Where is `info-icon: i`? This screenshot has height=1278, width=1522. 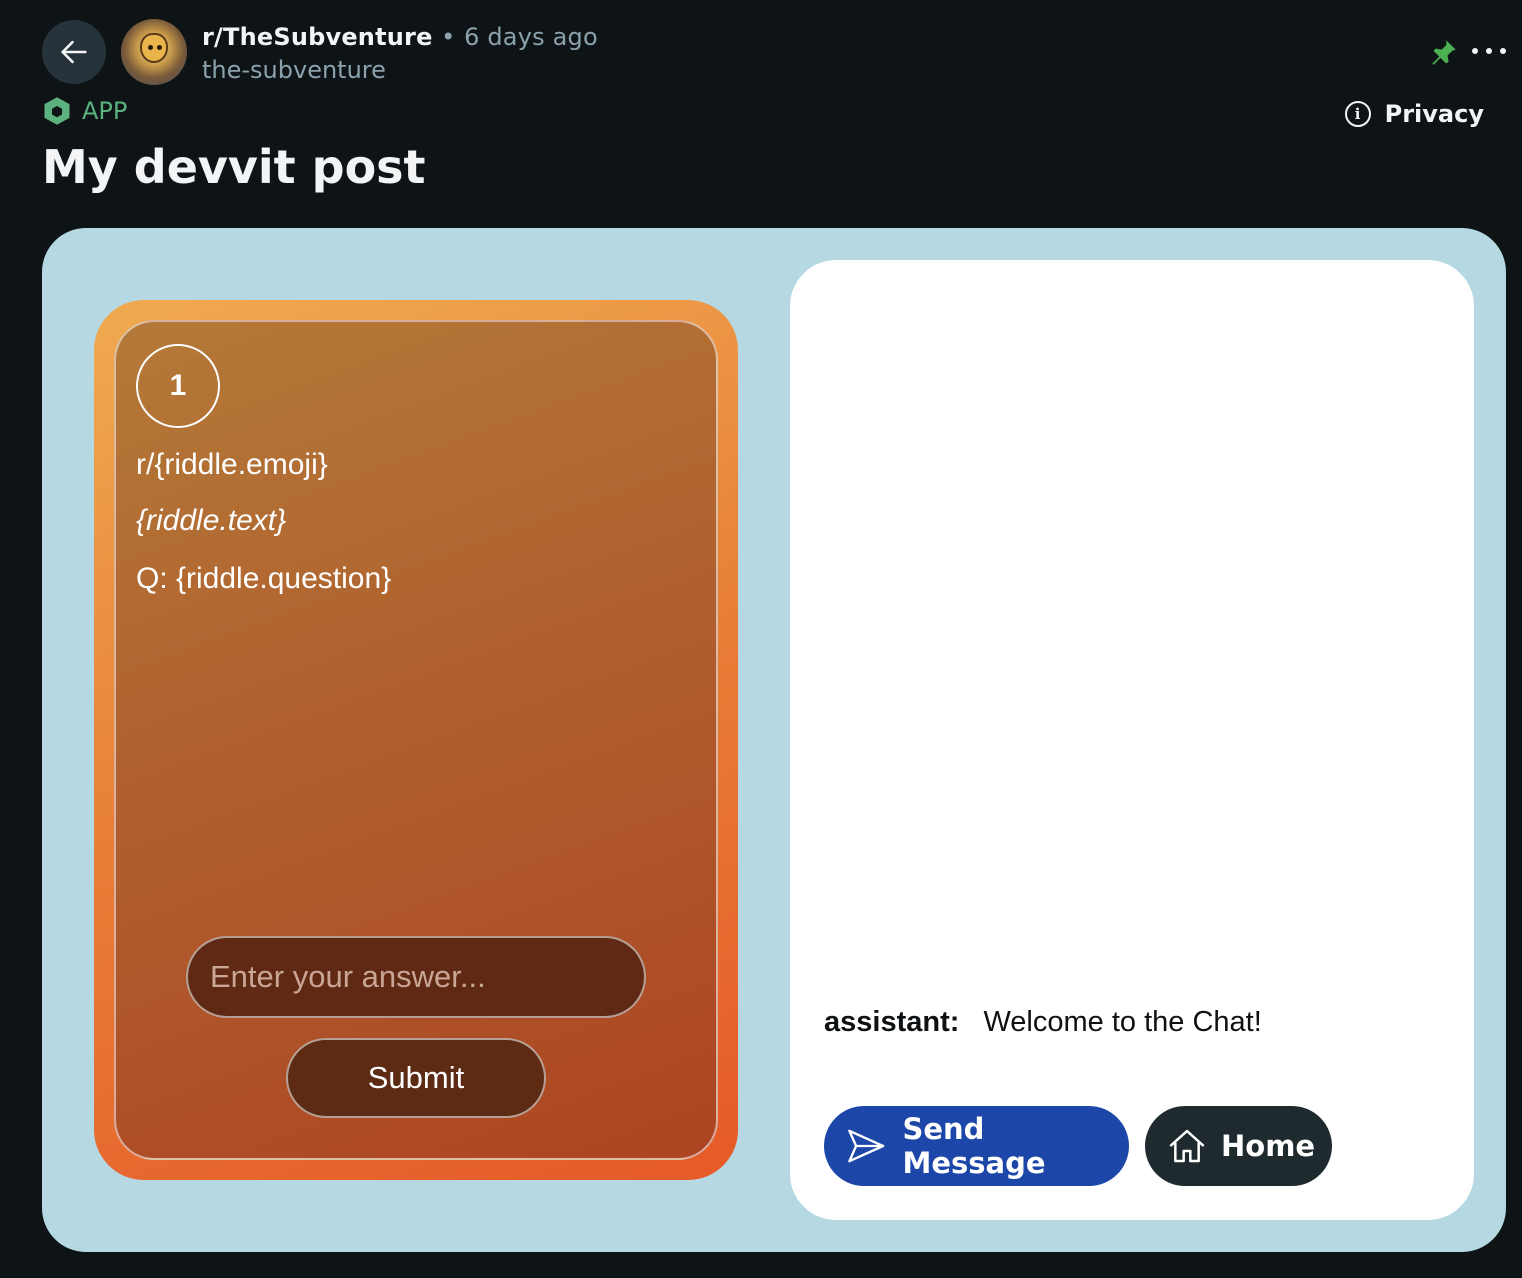 info-icon: i is located at coordinates (1357, 114).